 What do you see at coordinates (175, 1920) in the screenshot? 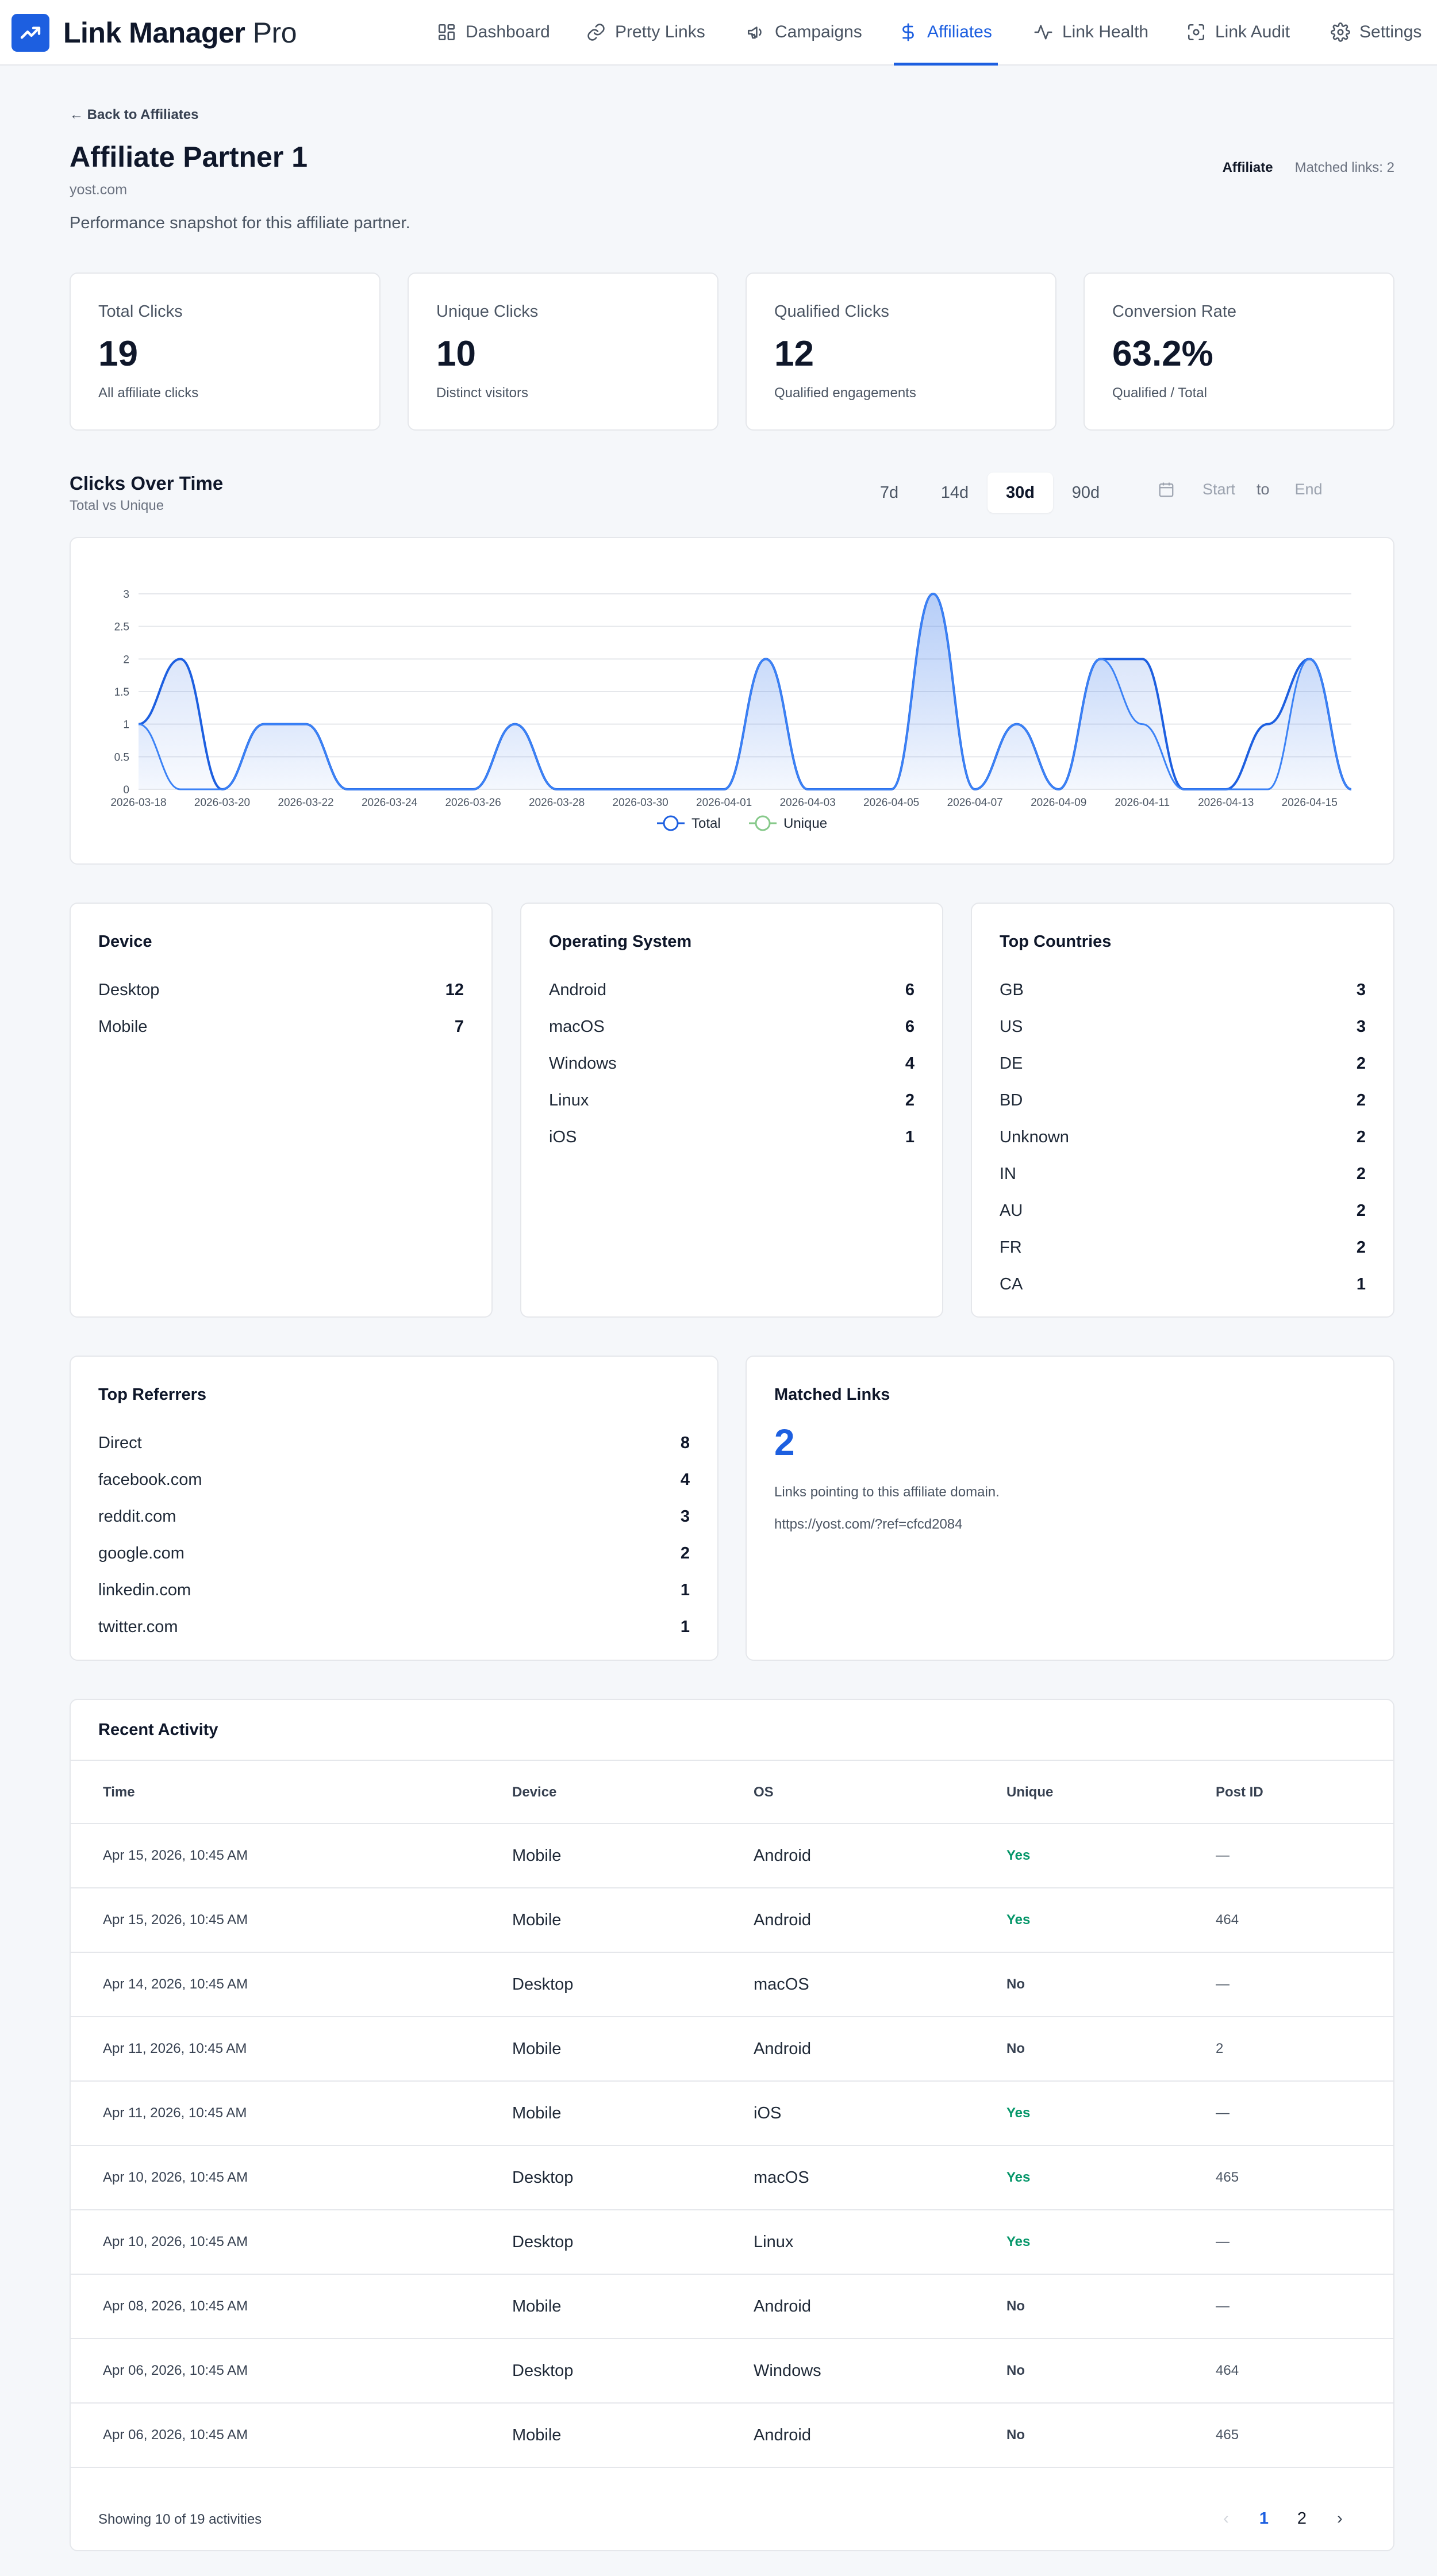
I see `cell-time: Apr 15, 2026, 10:45 AM` at bounding box center [175, 1920].